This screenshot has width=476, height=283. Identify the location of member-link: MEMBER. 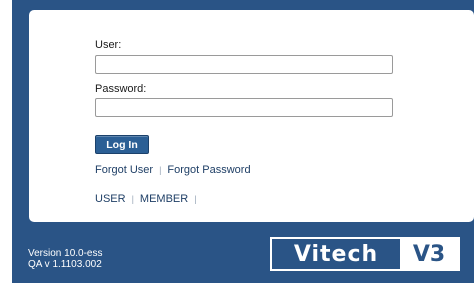
(164, 199).